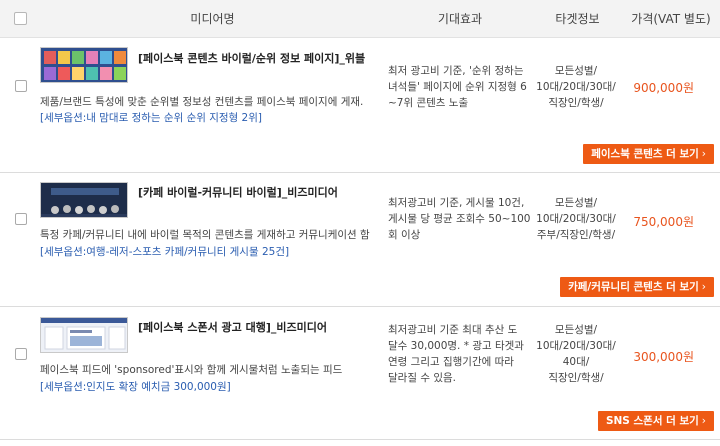  I want to click on effect-line: 달라질 수 있음., so click(422, 378).